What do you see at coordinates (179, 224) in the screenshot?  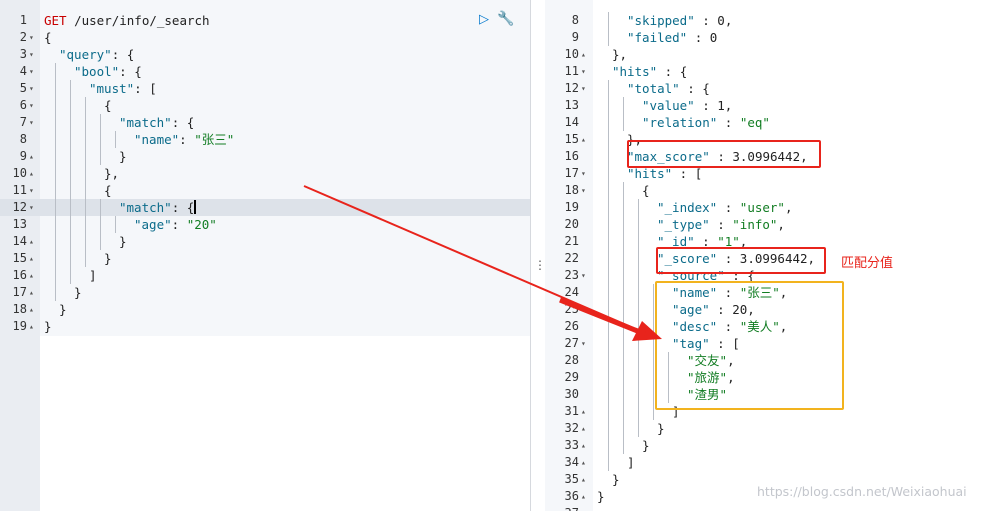 I see `token-punc: :` at bounding box center [179, 224].